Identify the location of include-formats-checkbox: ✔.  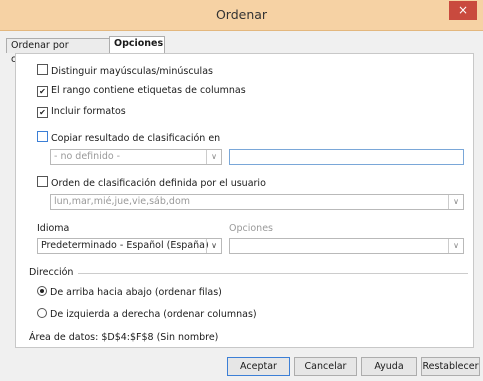
(42, 112).